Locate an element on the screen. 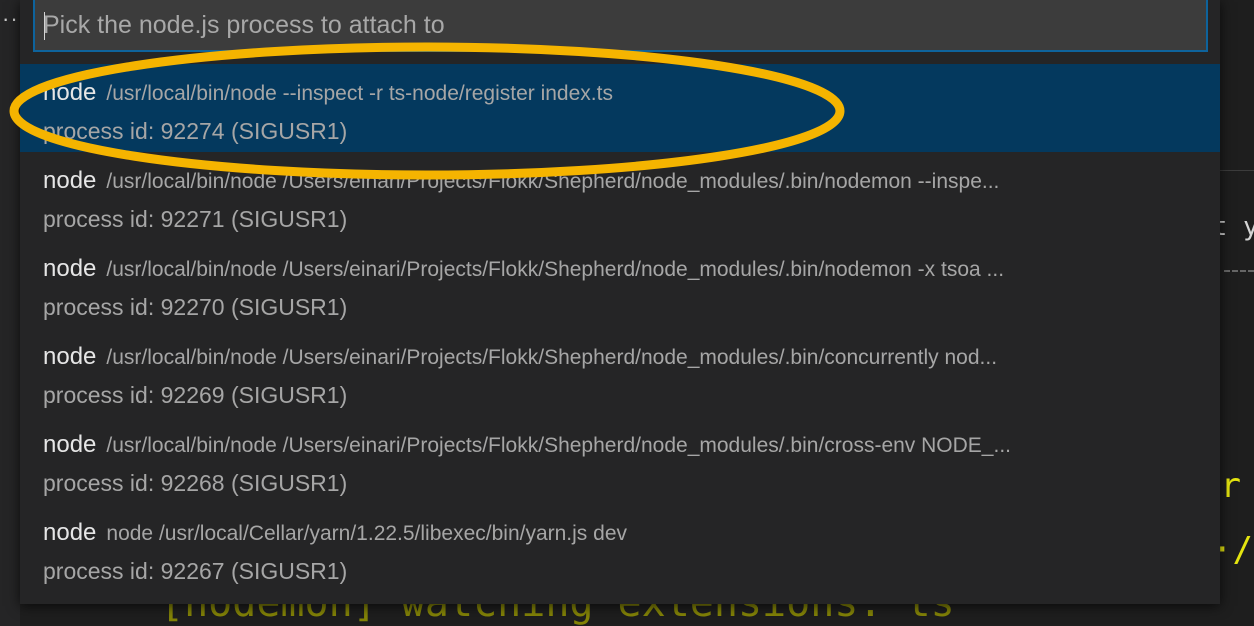 This screenshot has width=1254, height=626. process-id-detail: process id: 92271 (SIGUSR1) is located at coordinates (195, 219).